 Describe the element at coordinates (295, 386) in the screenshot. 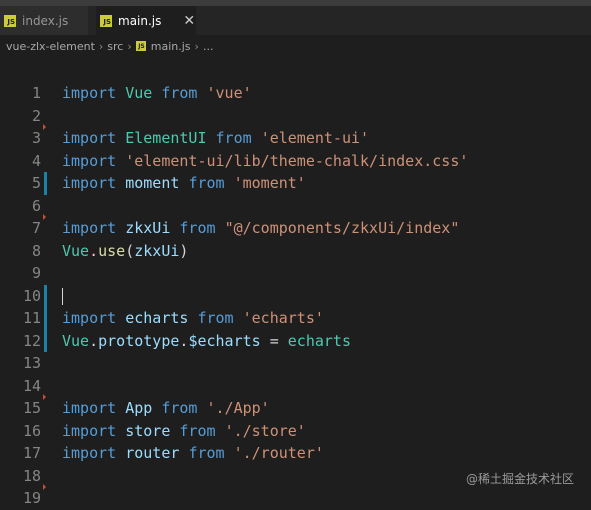

I see `code-line: 14` at that location.